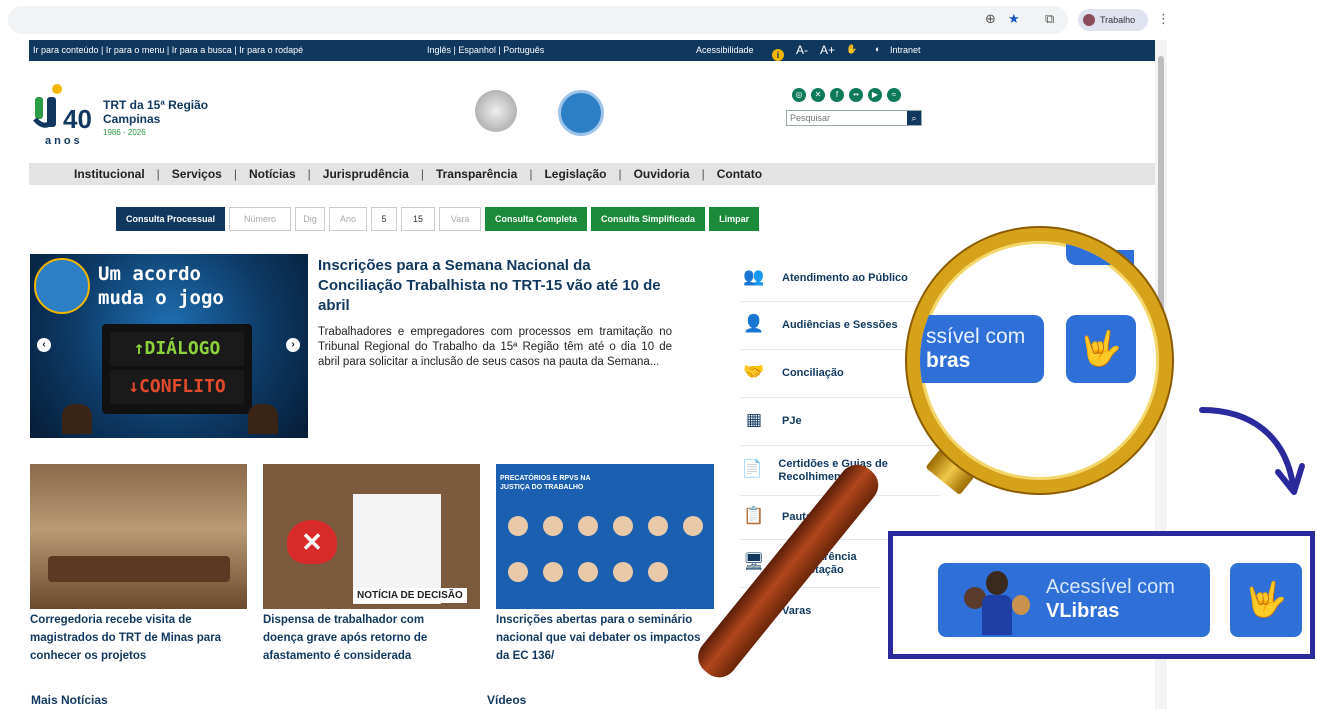  Describe the element at coordinates (840, 279) in the screenshot. I see `service-atendimento: 👥 Atendimento ao Público` at that location.